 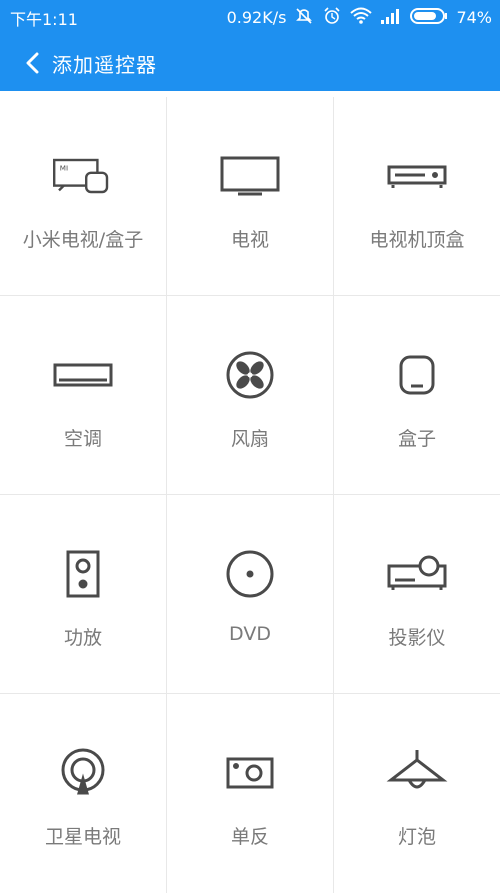 I want to click on device-label: 功放, so click(x=82, y=638).